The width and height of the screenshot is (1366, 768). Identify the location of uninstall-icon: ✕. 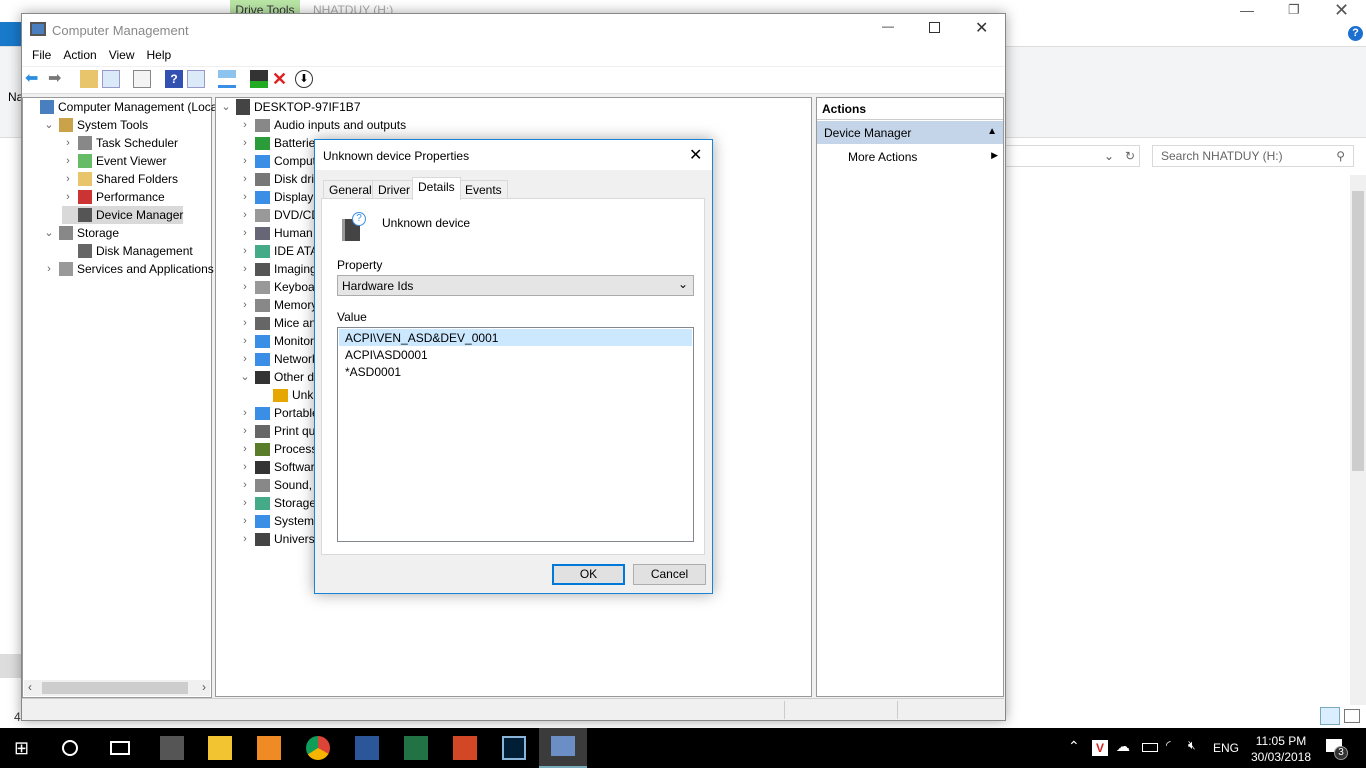
(281, 79).